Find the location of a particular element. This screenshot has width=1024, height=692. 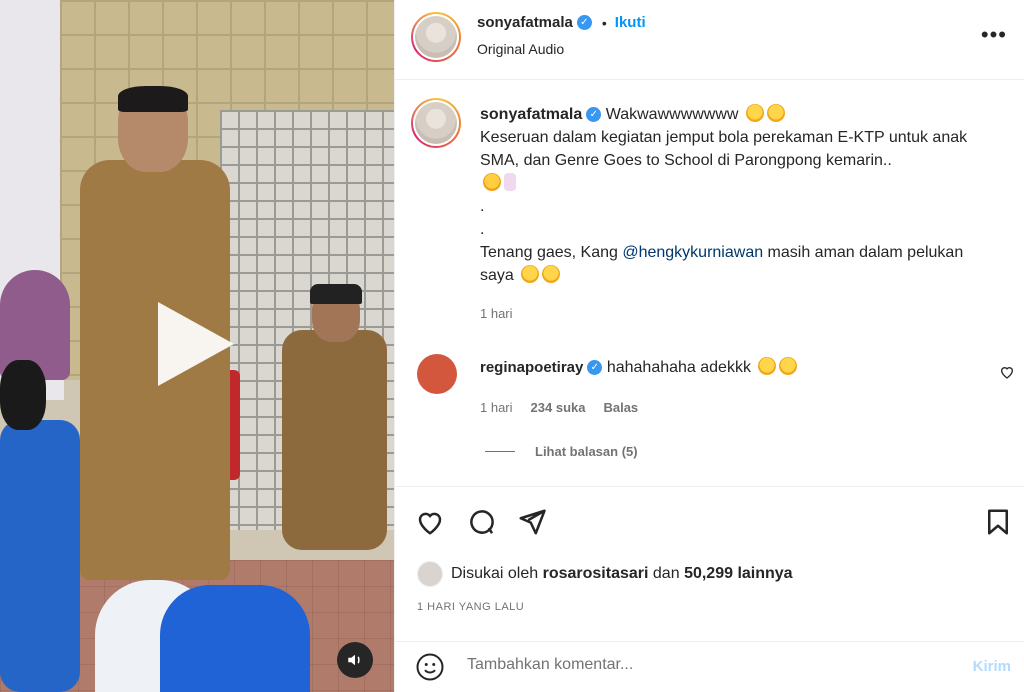

comment-time: 1 hari is located at coordinates (496, 407).